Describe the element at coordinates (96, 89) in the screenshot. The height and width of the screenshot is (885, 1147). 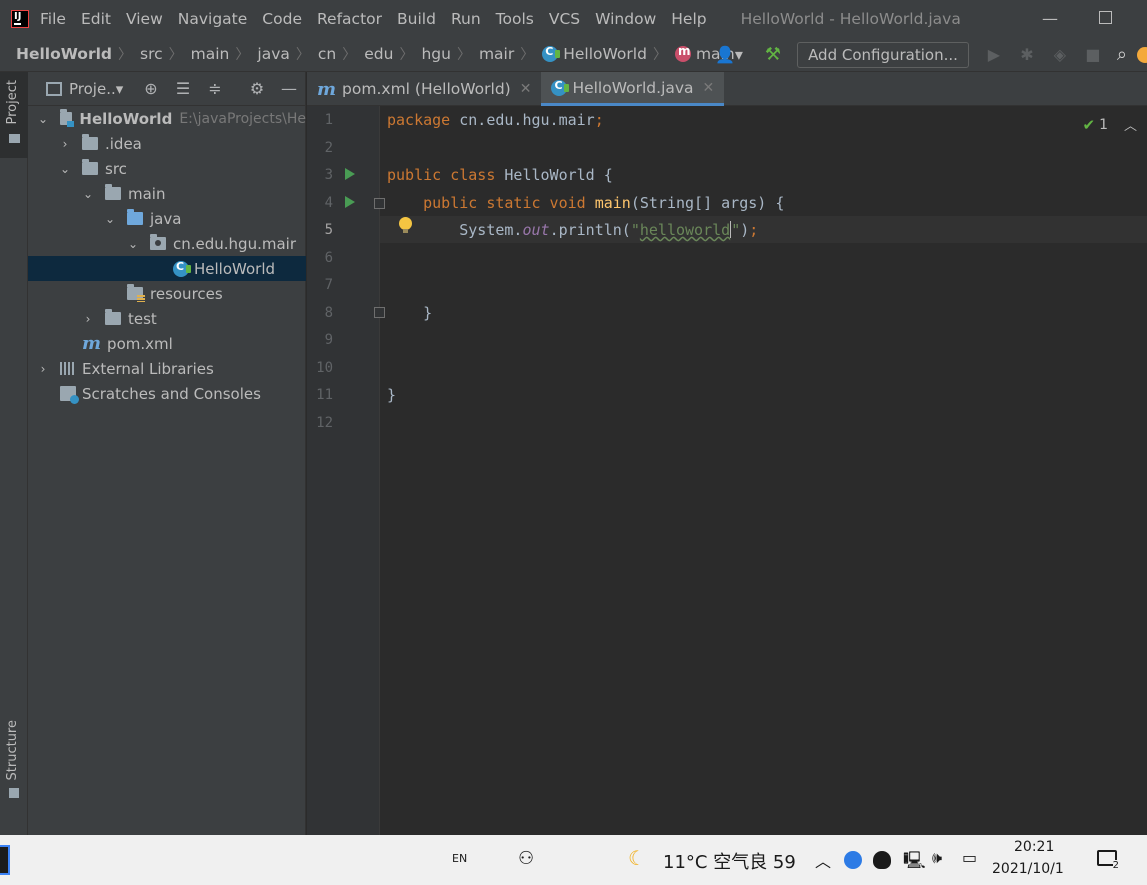
I see `project-view-dropdown: Proje..▾` at that location.